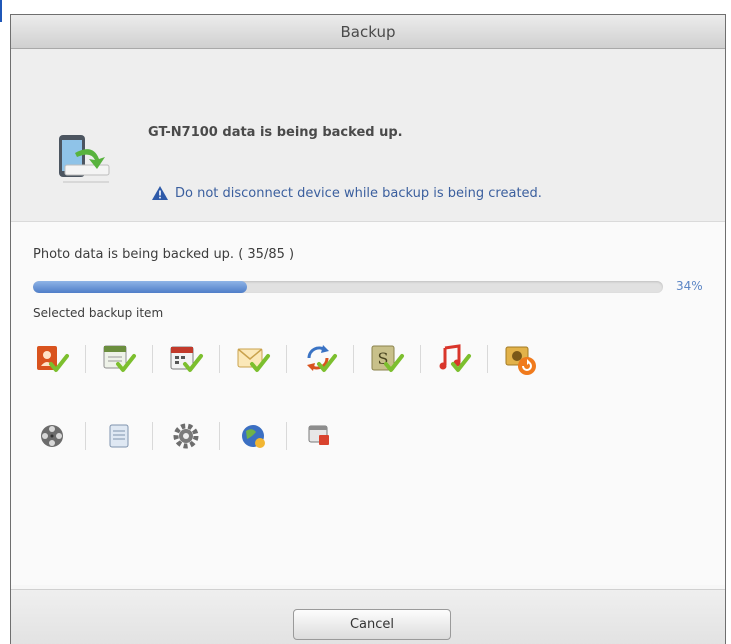 This screenshot has height=644, width=731. I want to click on document-icon, so click(119, 436).